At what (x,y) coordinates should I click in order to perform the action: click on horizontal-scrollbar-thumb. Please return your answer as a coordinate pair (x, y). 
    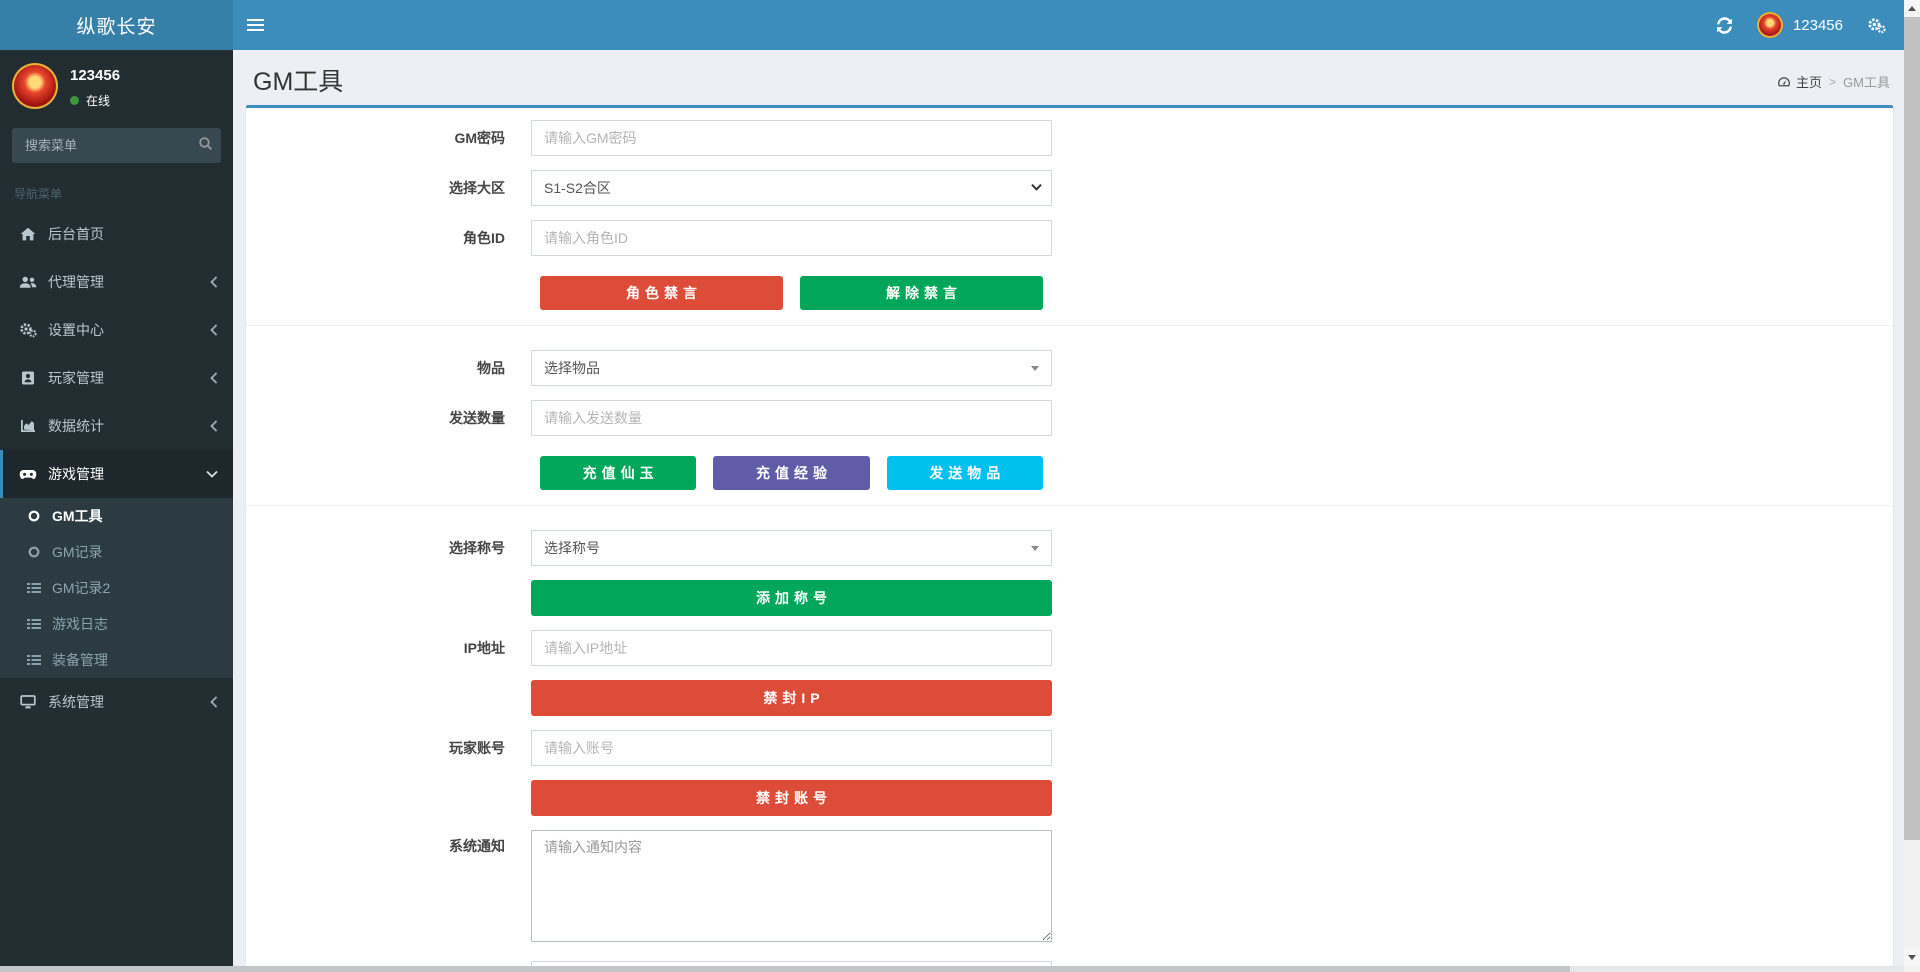
    Looking at the image, I should click on (785, 969).